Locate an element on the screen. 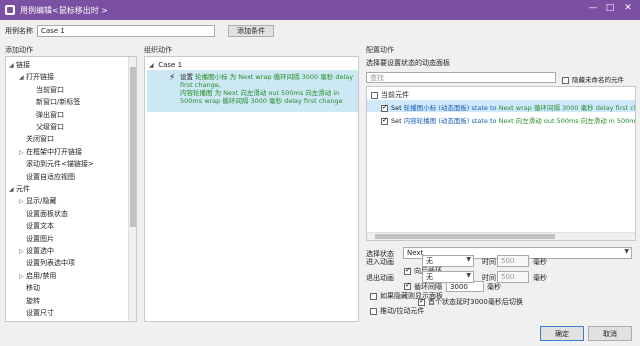 The width and height of the screenshot is (640, 346). row1-prefix: Set is located at coordinates (397, 108).